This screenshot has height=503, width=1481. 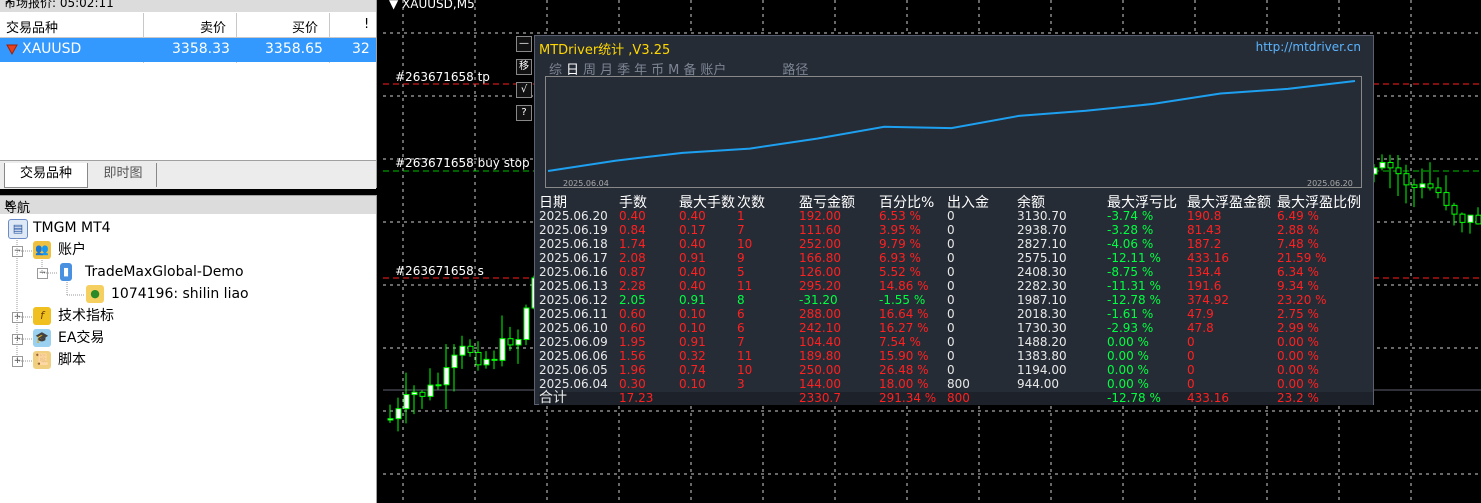 What do you see at coordinates (573, 244) in the screenshot?
I see `table-cell: 2025.06.18` at bounding box center [573, 244].